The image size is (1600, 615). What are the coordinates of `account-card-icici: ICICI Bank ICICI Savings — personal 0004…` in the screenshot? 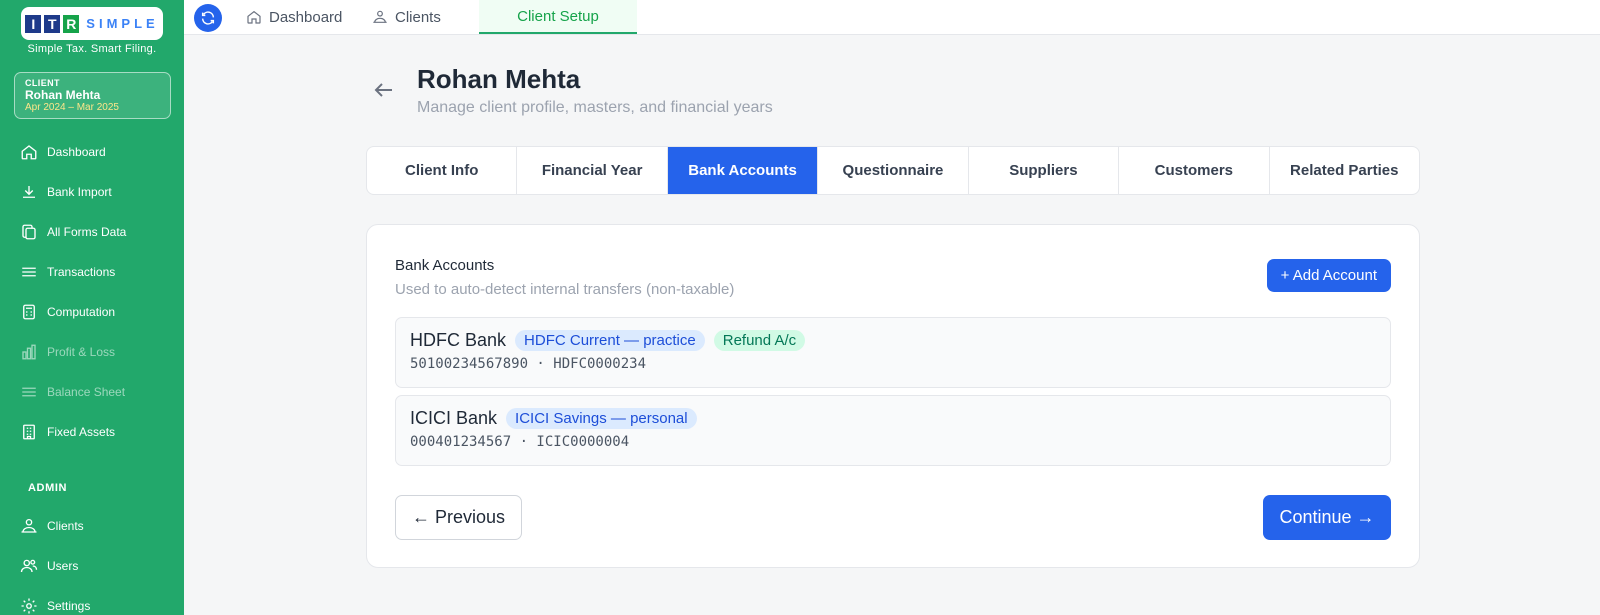 It's located at (893, 430).